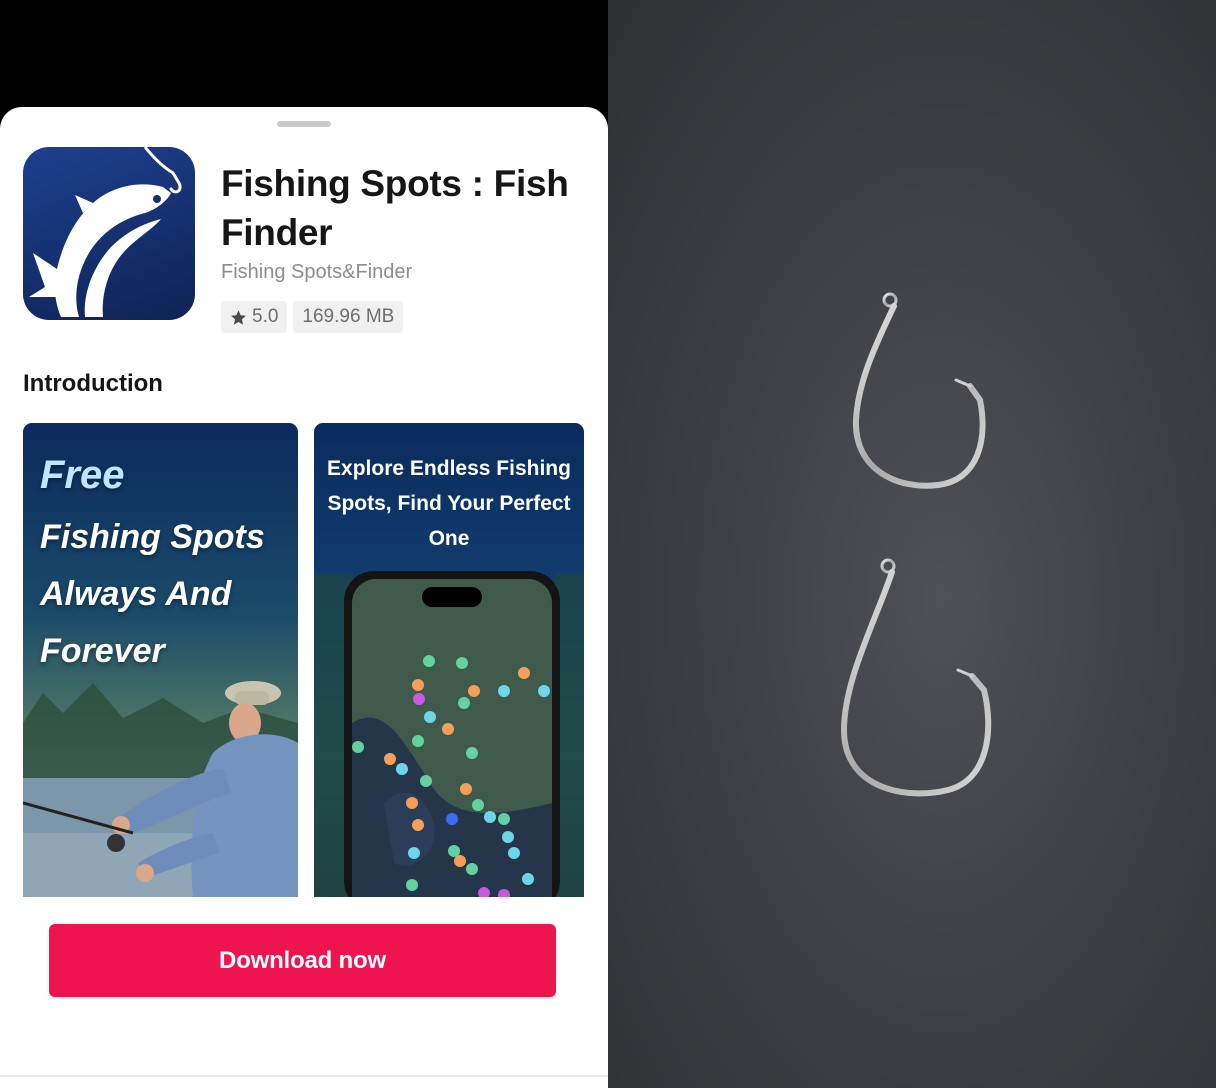 Image resolution: width=1216 pixels, height=1088 pixels. Describe the element at coordinates (152, 594) in the screenshot. I see `promo-tagline: Fishing Spots Always And Forever` at that location.